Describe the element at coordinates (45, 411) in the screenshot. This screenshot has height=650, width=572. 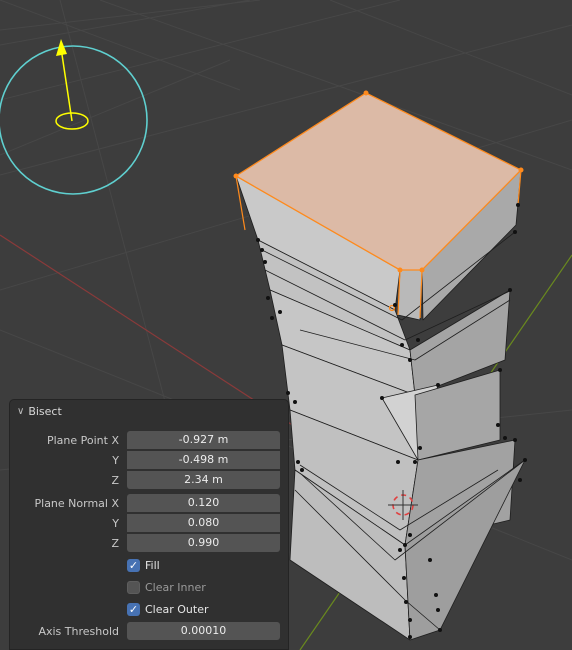
I see `panel-title: Bisect` at that location.